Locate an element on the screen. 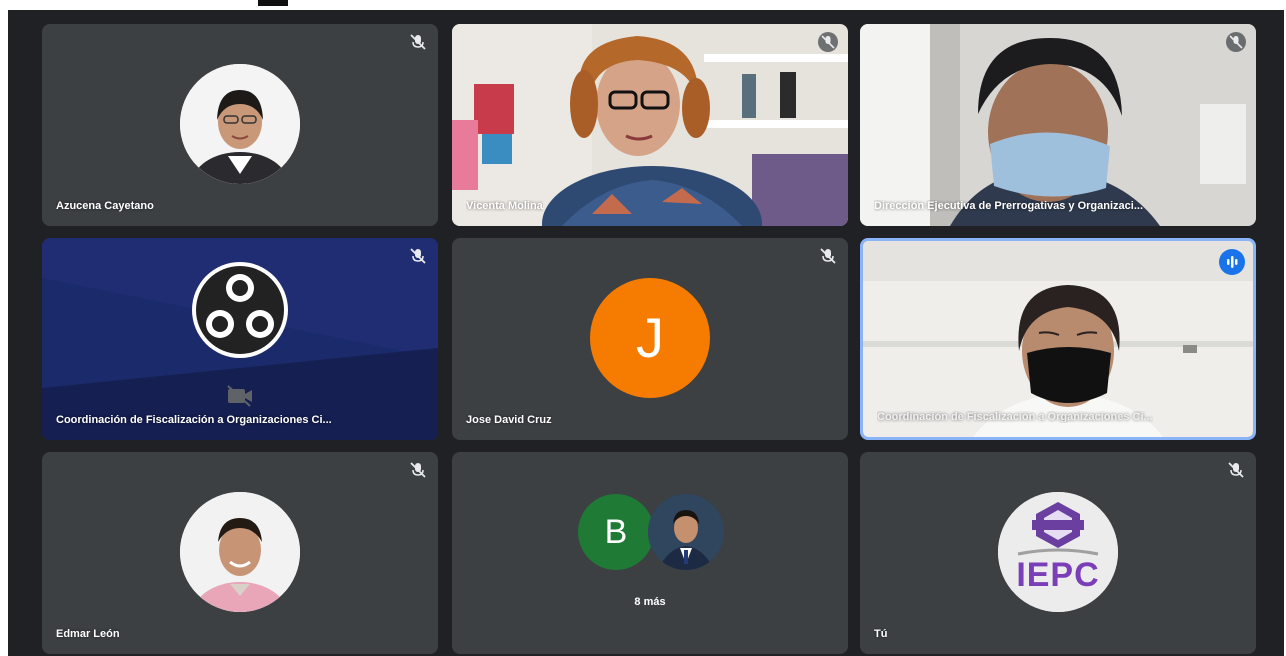  participant-tile: J Jose David Cruz is located at coordinates (650, 339).